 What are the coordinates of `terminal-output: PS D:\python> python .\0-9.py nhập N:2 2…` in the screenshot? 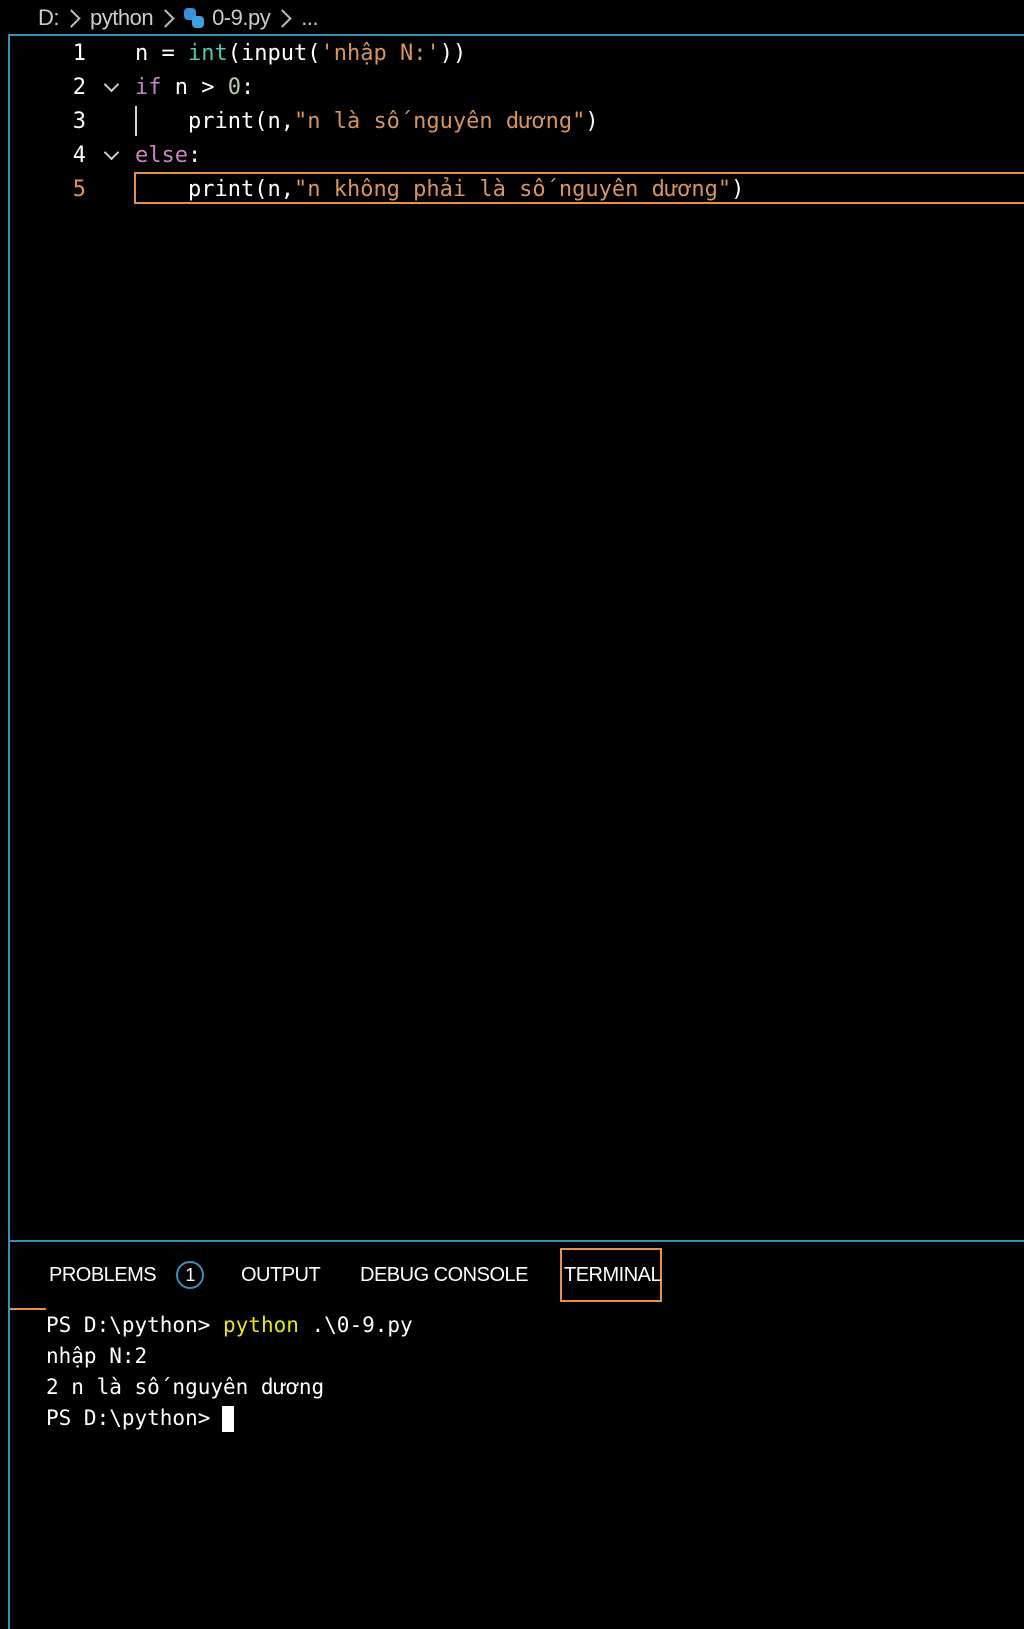 It's located at (531, 1372).